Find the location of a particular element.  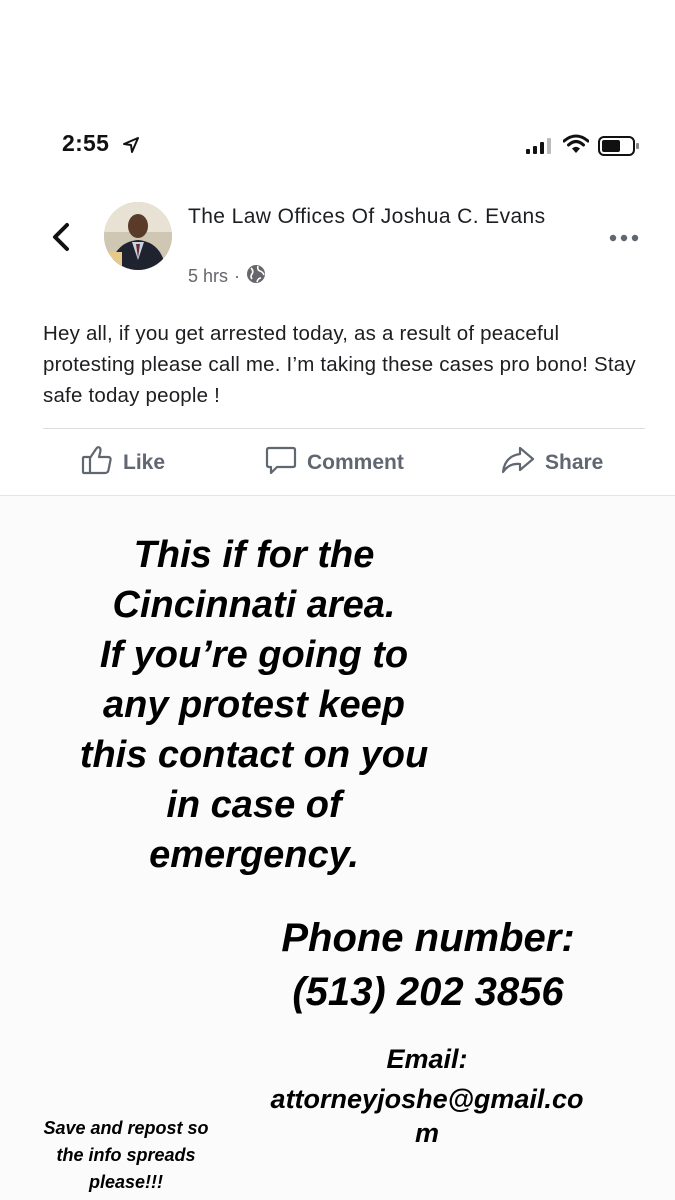

overlay-line: This if for the is located at coordinates (254, 555).